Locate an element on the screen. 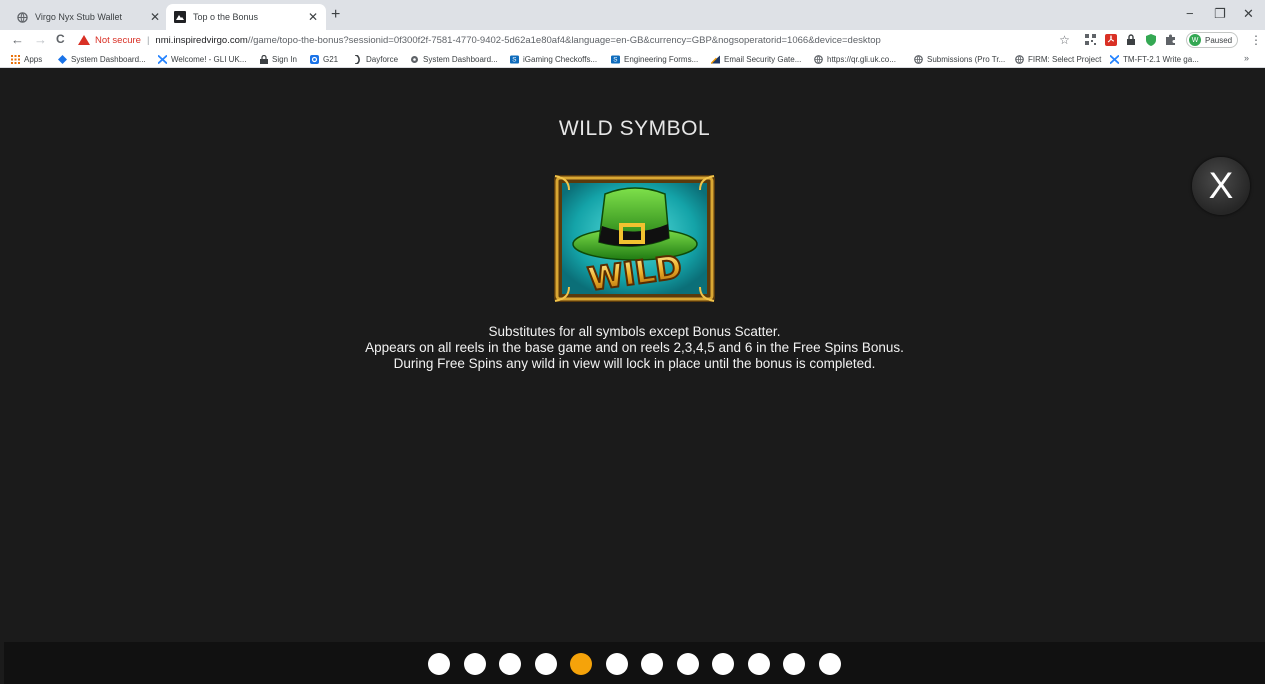  shield-extension-icon is located at coordinates (1150, 39).